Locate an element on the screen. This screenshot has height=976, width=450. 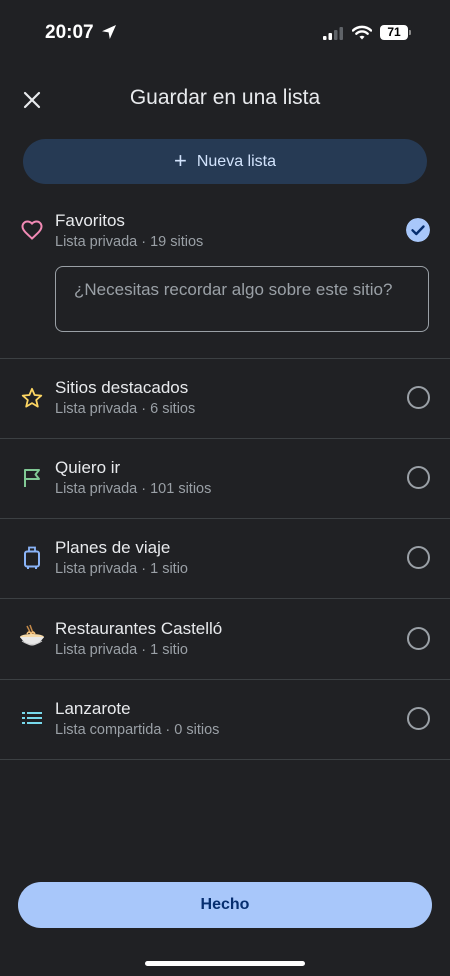
list-title: Planes de viaje is located at coordinates (113, 547).